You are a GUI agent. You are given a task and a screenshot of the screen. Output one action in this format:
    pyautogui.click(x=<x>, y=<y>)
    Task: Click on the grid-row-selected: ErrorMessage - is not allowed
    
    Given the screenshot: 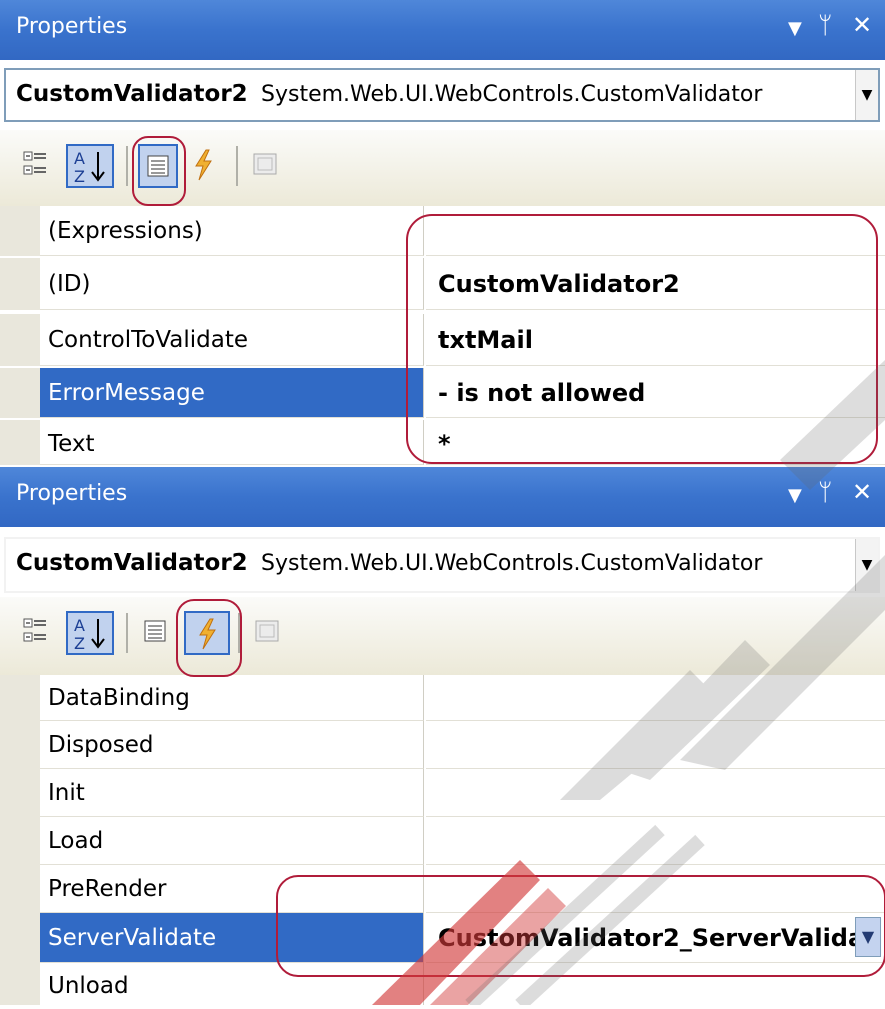 What is the action you would take?
    pyautogui.click(x=442, y=393)
    